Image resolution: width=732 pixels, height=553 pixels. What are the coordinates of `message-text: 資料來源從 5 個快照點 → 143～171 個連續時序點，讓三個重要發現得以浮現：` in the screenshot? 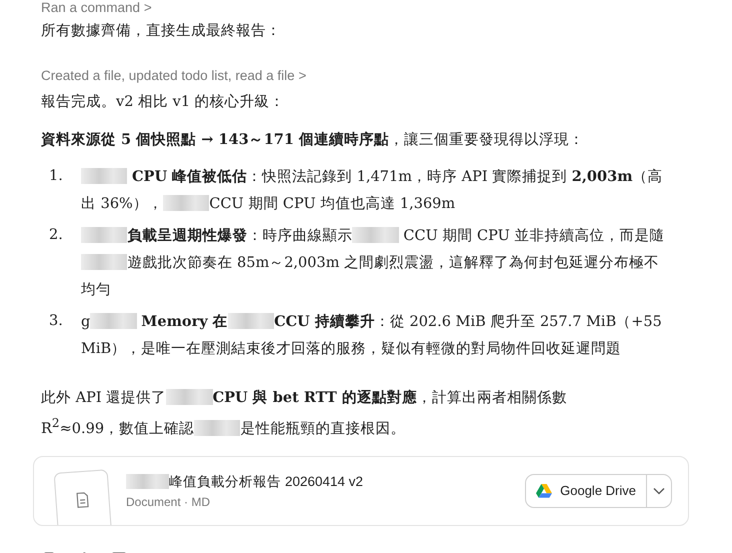 It's located at (313, 140).